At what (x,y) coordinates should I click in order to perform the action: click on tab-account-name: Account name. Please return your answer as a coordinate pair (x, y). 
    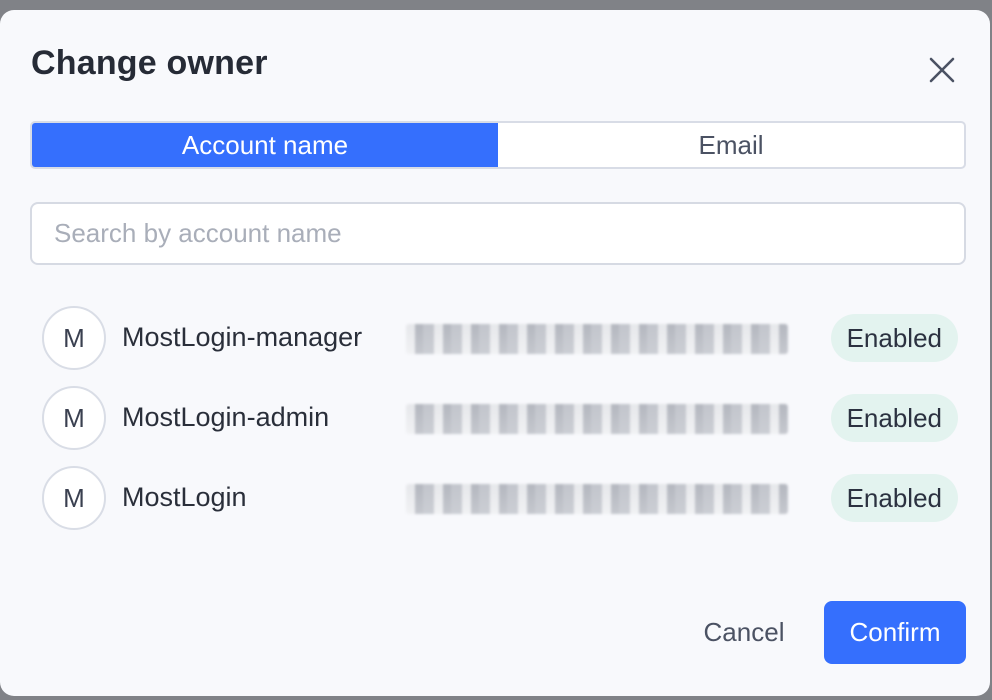
    Looking at the image, I should click on (265, 145).